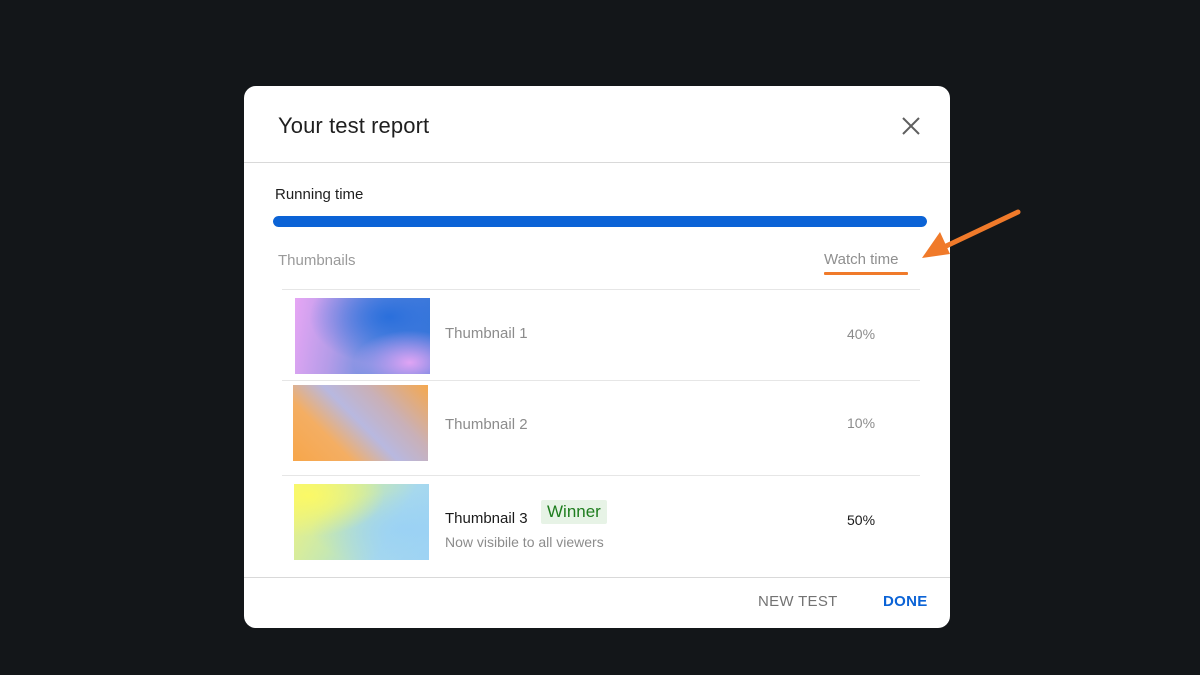 The width and height of the screenshot is (1200, 675). I want to click on running-time-progress-fill, so click(600, 221).